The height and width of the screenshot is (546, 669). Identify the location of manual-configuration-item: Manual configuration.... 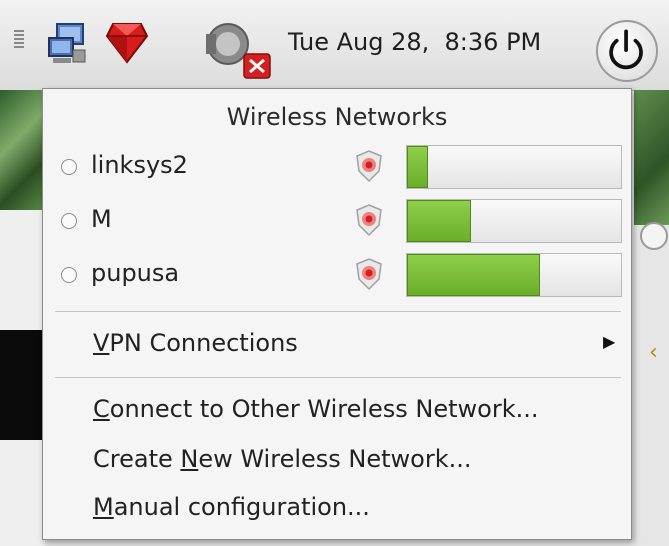
(231, 507).